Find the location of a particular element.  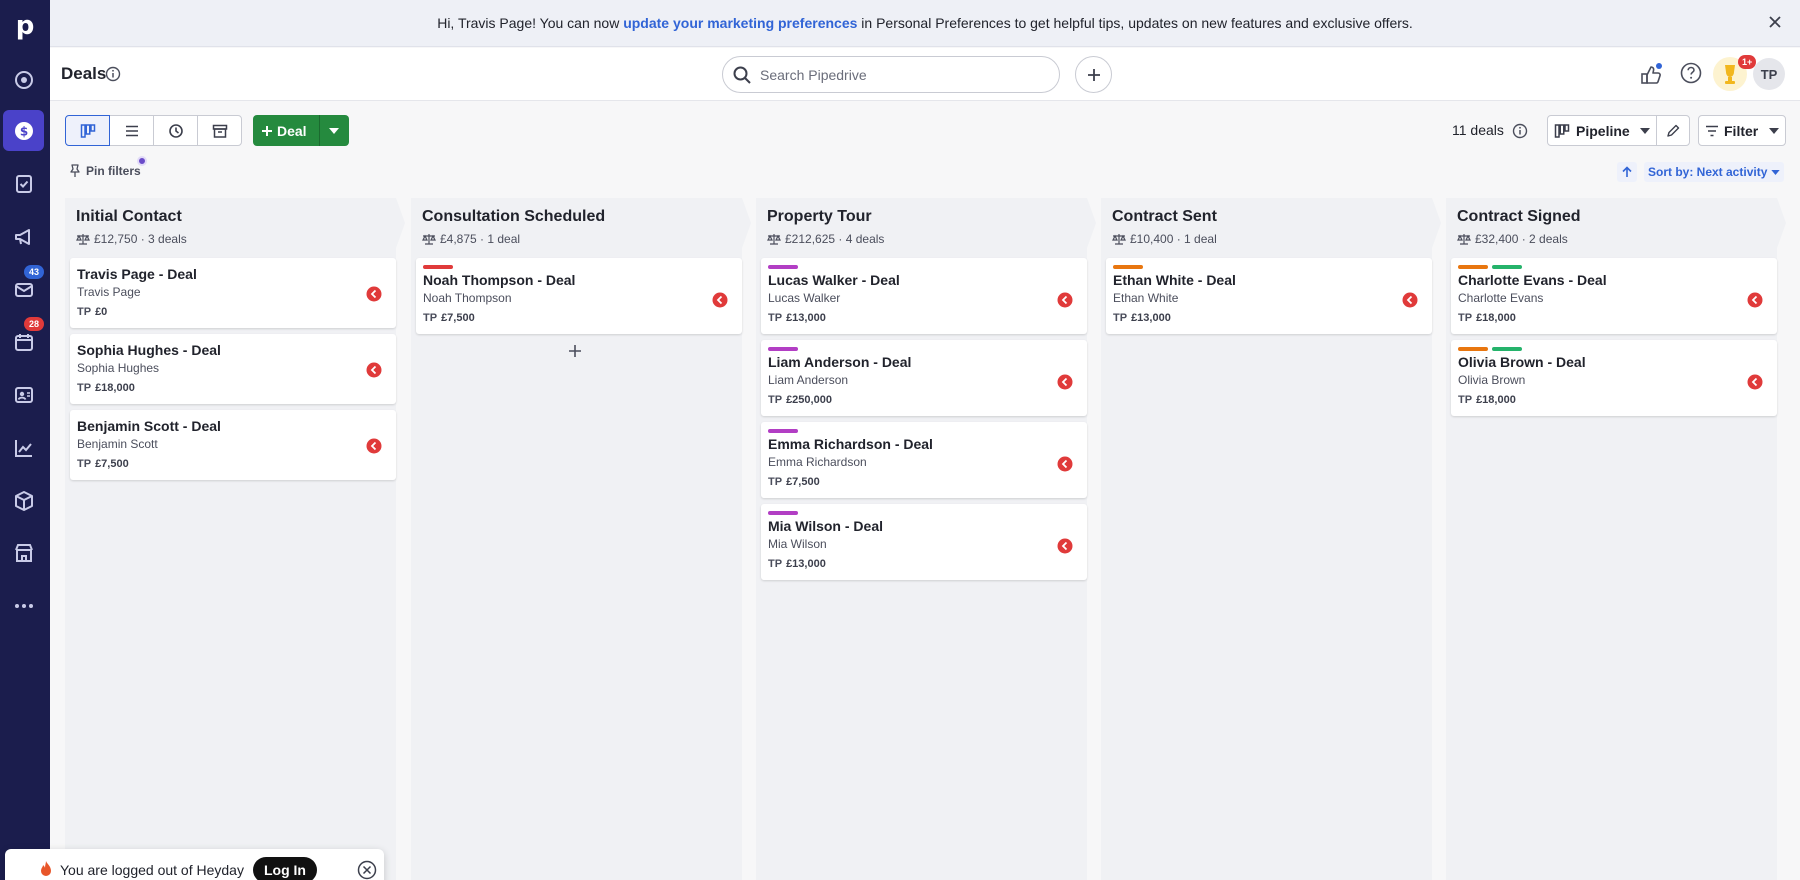

deal-labels is located at coordinates (783, 431).